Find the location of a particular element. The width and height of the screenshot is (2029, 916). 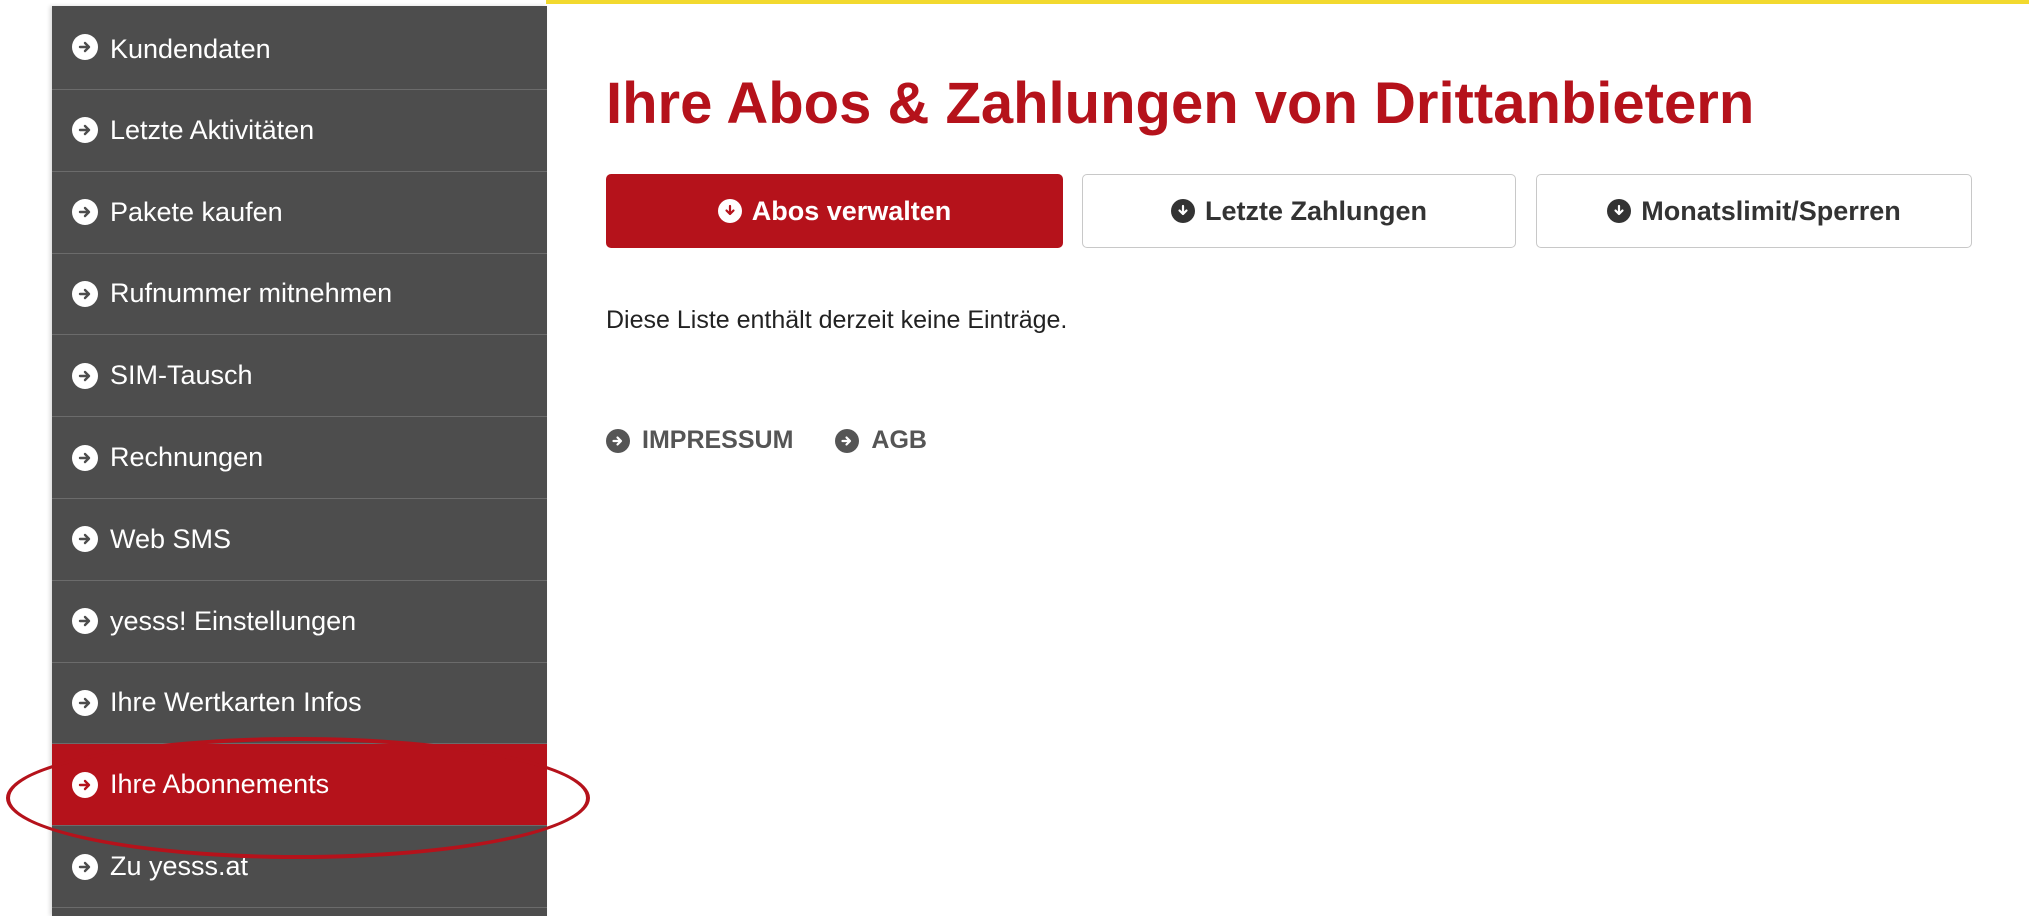

footer-link-label: IMPRESSUM is located at coordinates (718, 440).